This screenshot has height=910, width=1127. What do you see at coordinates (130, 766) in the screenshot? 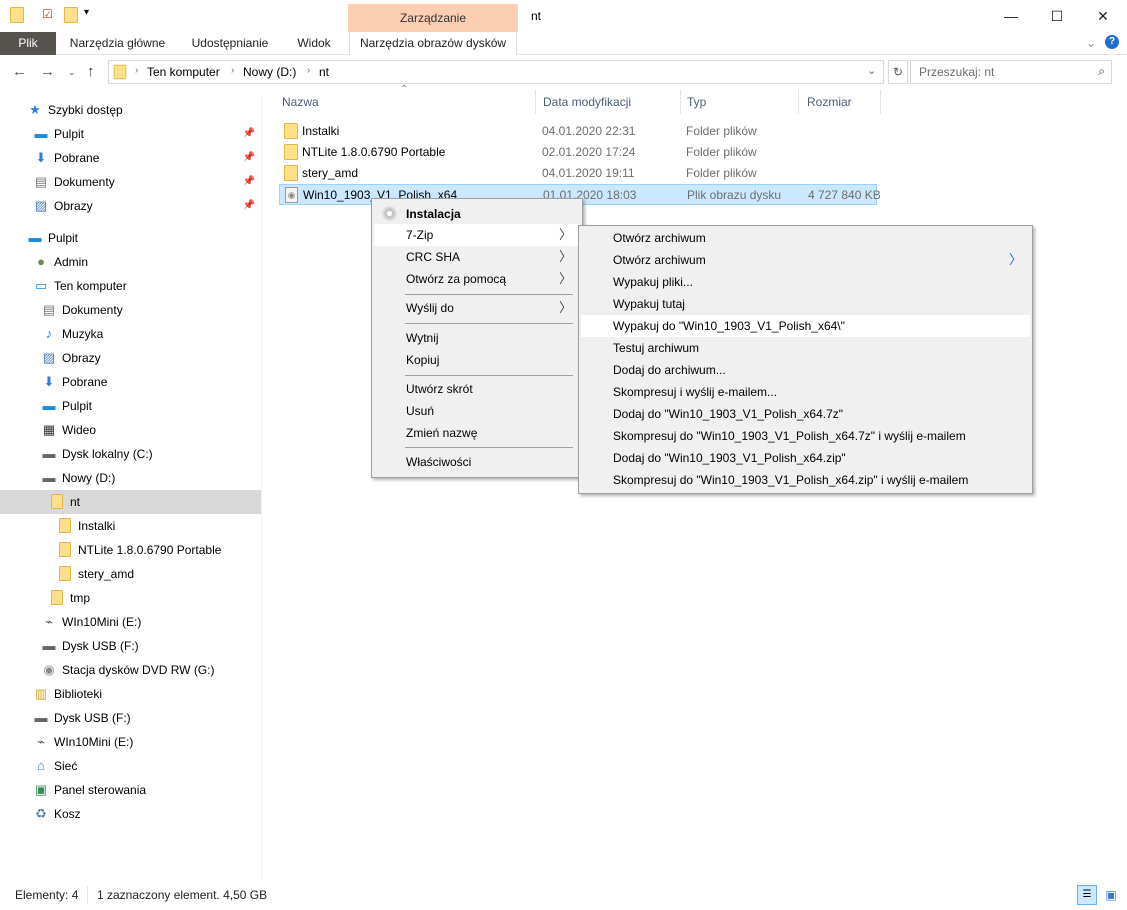
I see `sidebar-item: ⌂ Sieć` at bounding box center [130, 766].